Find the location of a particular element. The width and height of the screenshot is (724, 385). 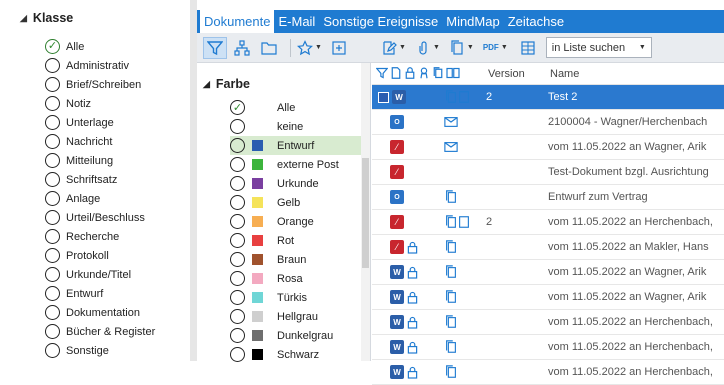

copy-document-icon is located at coordinates (438, 73).